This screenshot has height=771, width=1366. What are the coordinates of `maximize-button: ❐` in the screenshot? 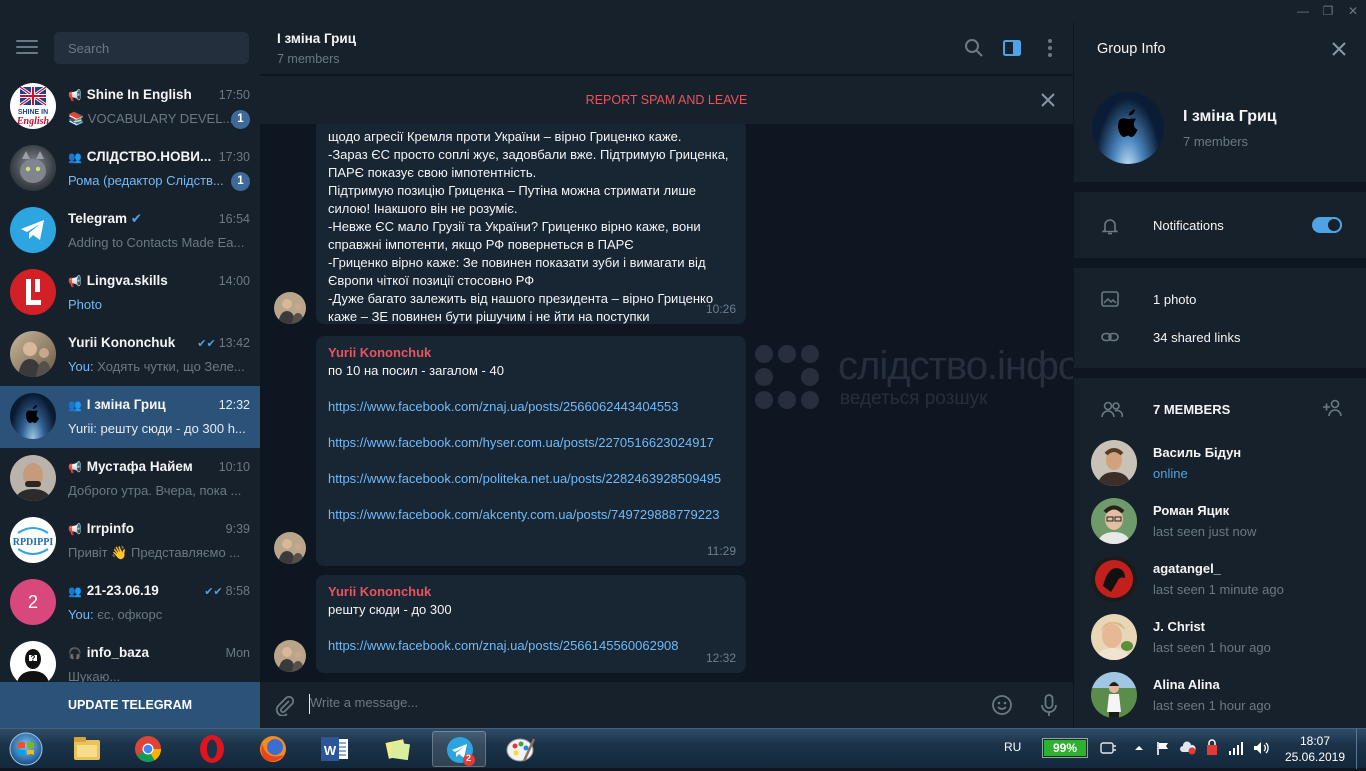 It's located at (1328, 11).